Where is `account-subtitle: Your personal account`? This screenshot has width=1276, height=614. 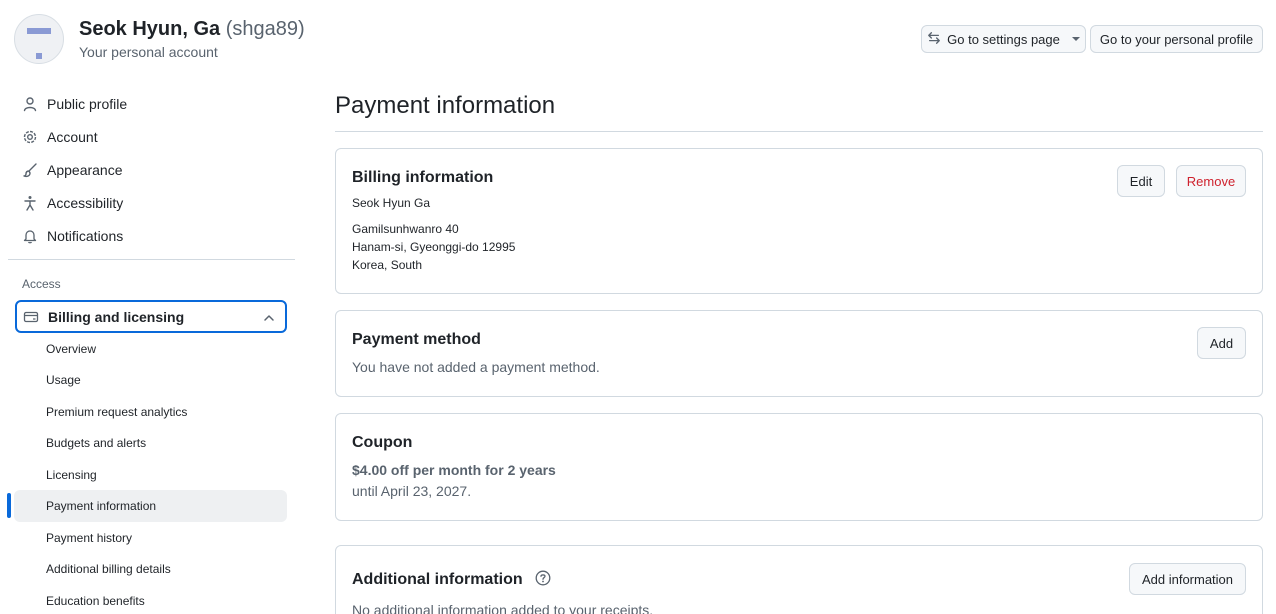
account-subtitle: Your personal account is located at coordinates (148, 52).